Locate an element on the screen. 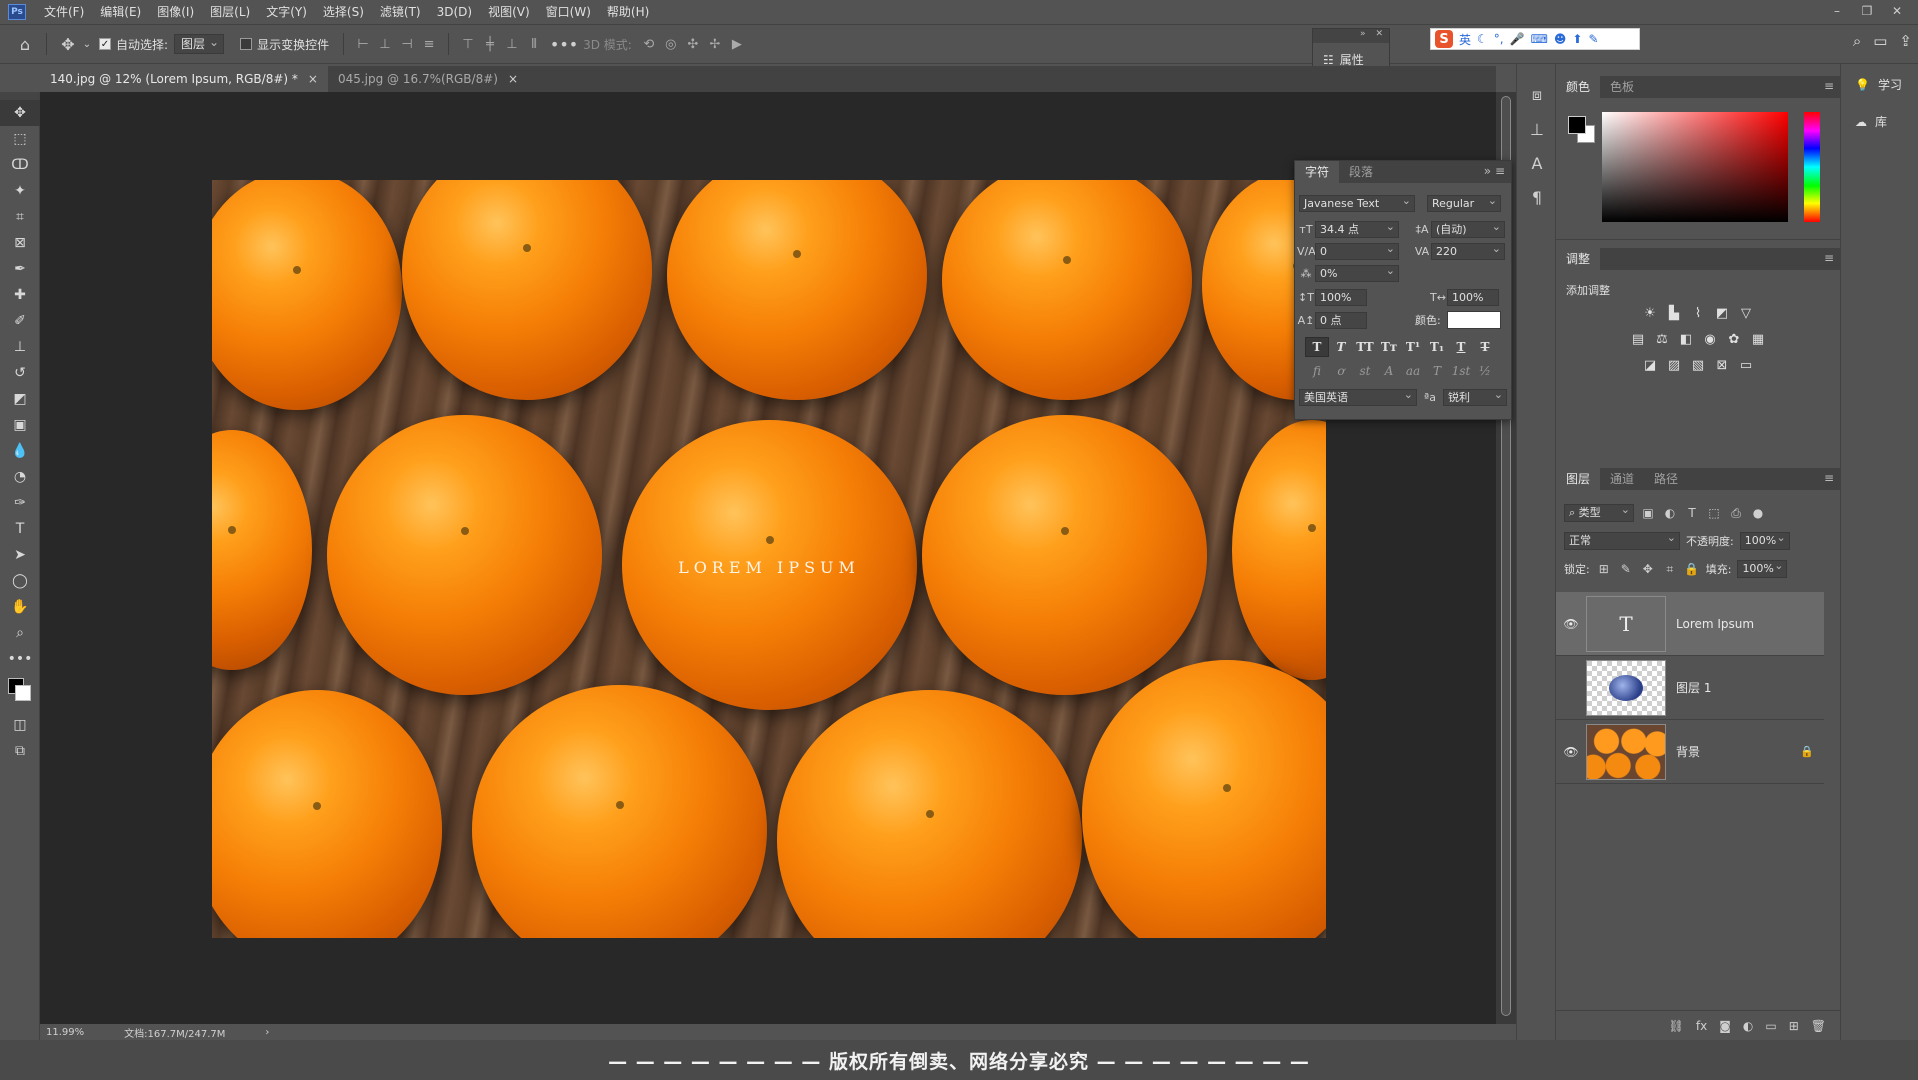 The image size is (1918, 1080). discretionary-ligatures-button: st is located at coordinates (1365, 371).